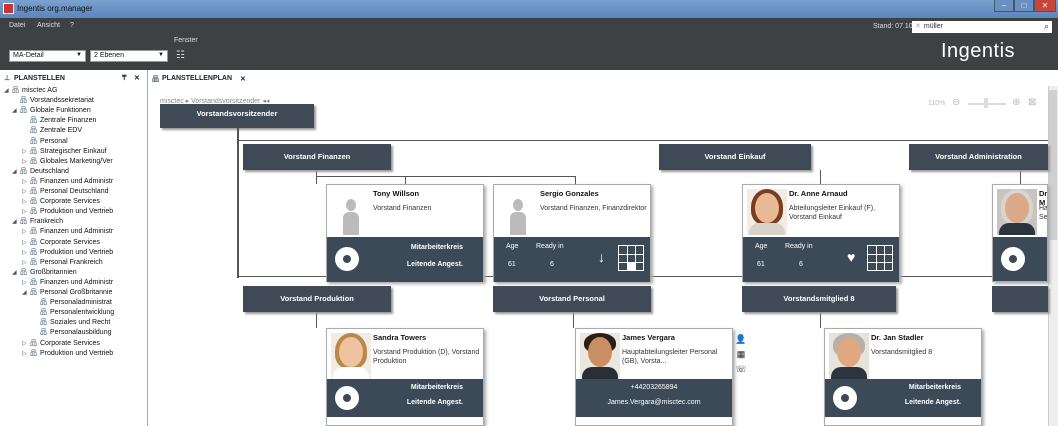 This screenshot has height=426, width=1058. What do you see at coordinates (77, 282) in the screenshot?
I see `tree-item-label: Finanzen und Administr` at bounding box center [77, 282].